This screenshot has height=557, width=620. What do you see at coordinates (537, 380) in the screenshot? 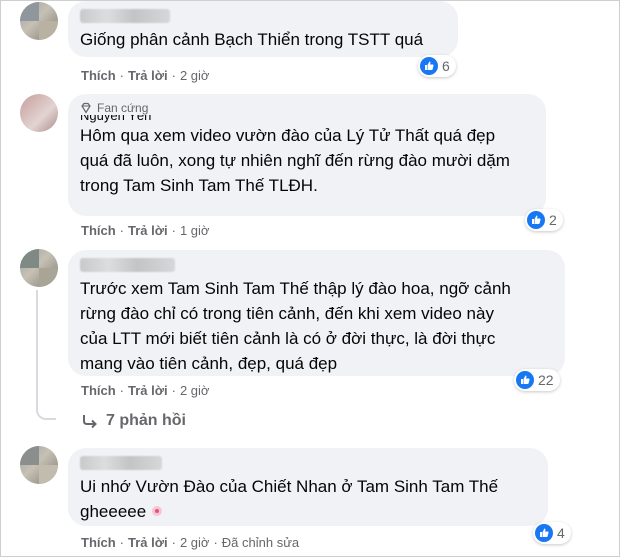
I see `reaction-summary: 22` at bounding box center [537, 380].